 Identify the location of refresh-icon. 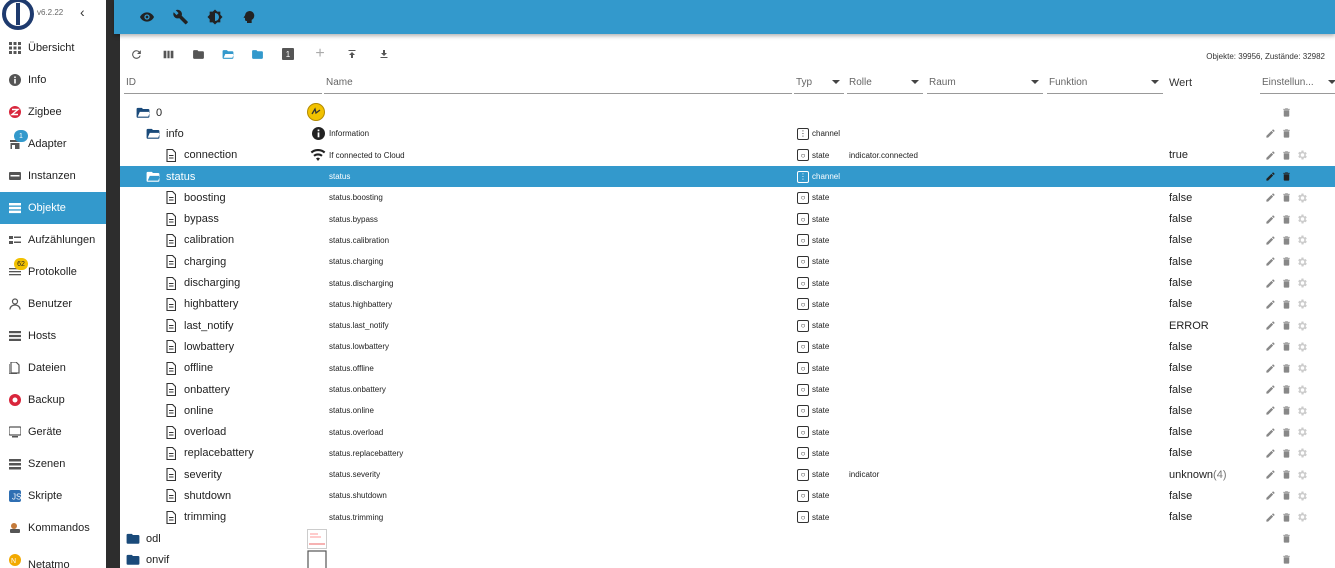
(136, 54).